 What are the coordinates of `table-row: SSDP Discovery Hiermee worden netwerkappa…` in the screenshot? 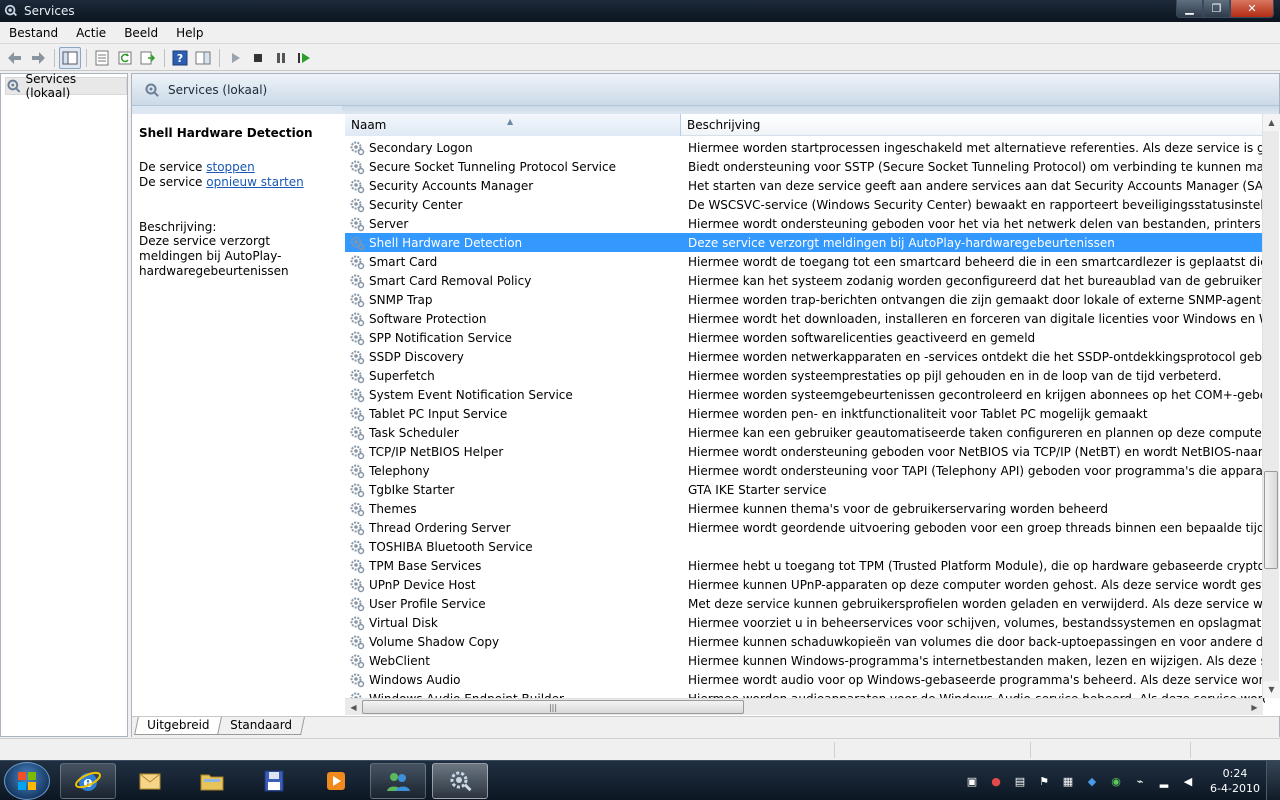 It's located at (805, 356).